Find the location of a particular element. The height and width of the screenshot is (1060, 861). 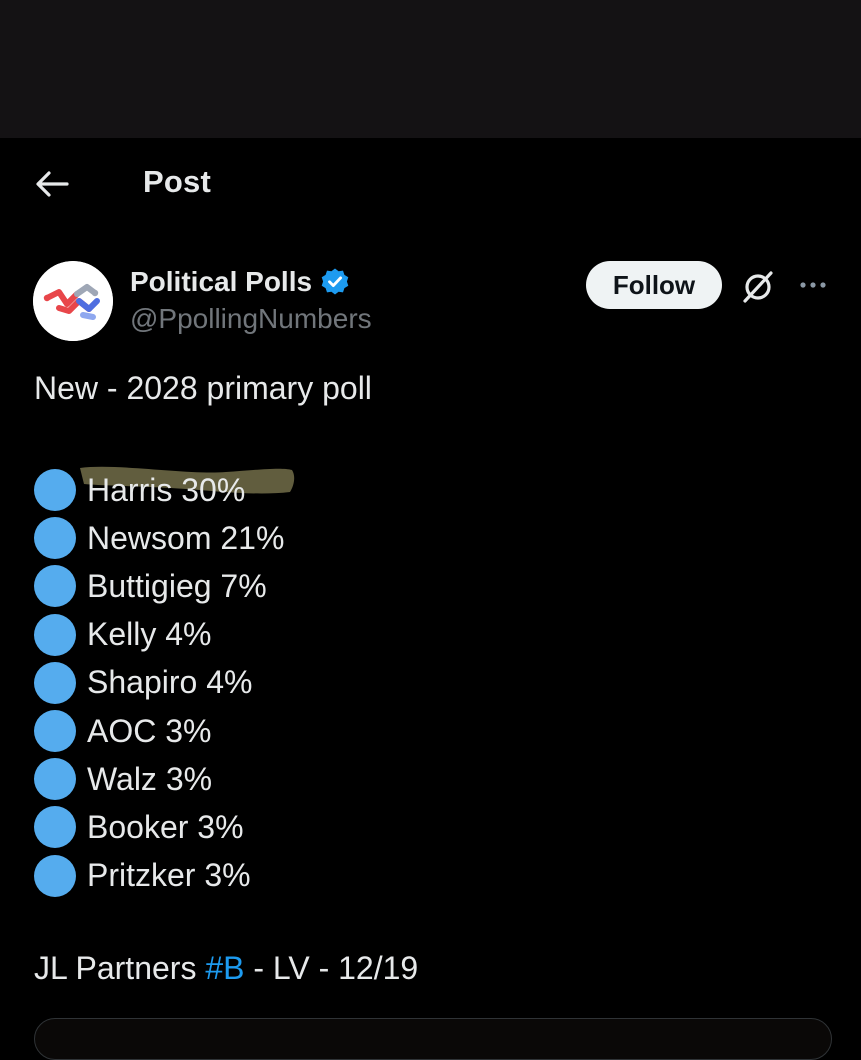

poll-source-line: JL Partners #B - LV - 12/19 is located at coordinates (226, 968).